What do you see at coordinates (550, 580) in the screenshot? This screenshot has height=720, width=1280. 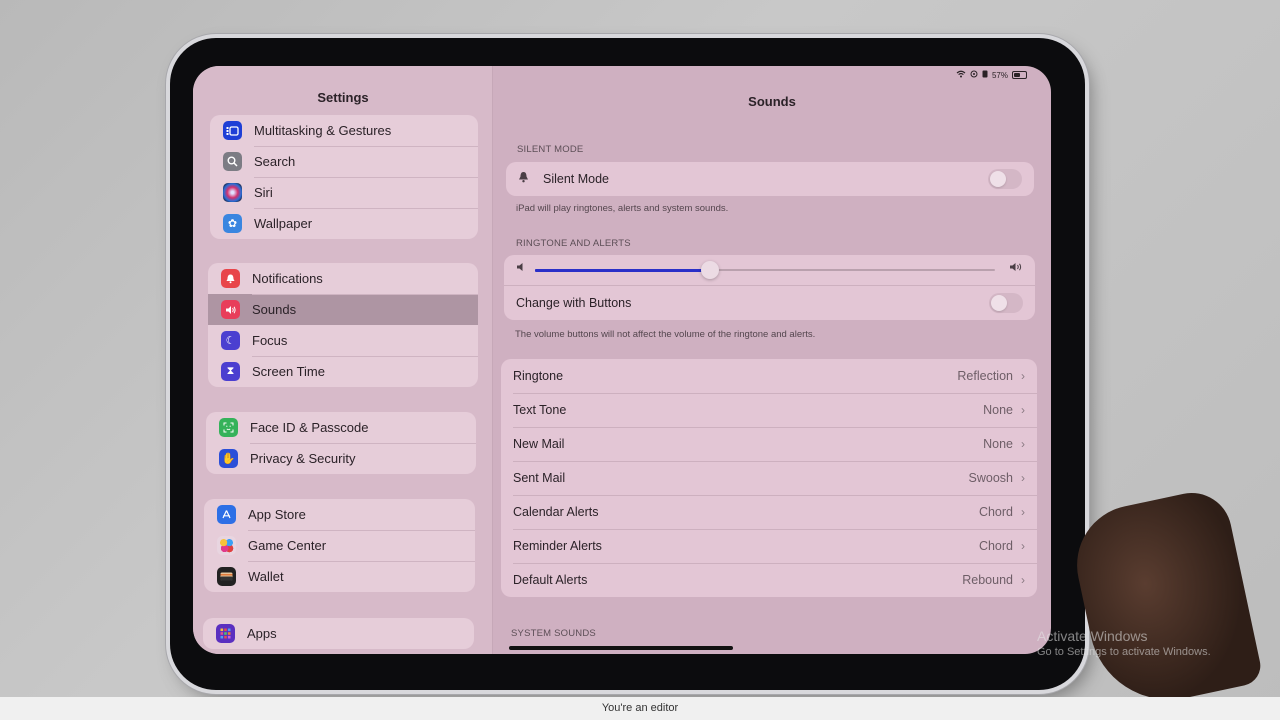 I see `tone-label: Default Alerts` at bounding box center [550, 580].